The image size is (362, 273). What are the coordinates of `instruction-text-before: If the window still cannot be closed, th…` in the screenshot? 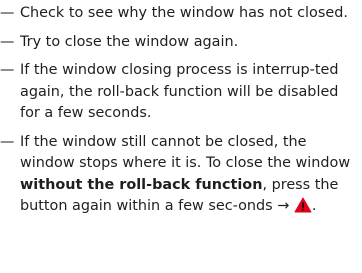 It's located at (185, 152).